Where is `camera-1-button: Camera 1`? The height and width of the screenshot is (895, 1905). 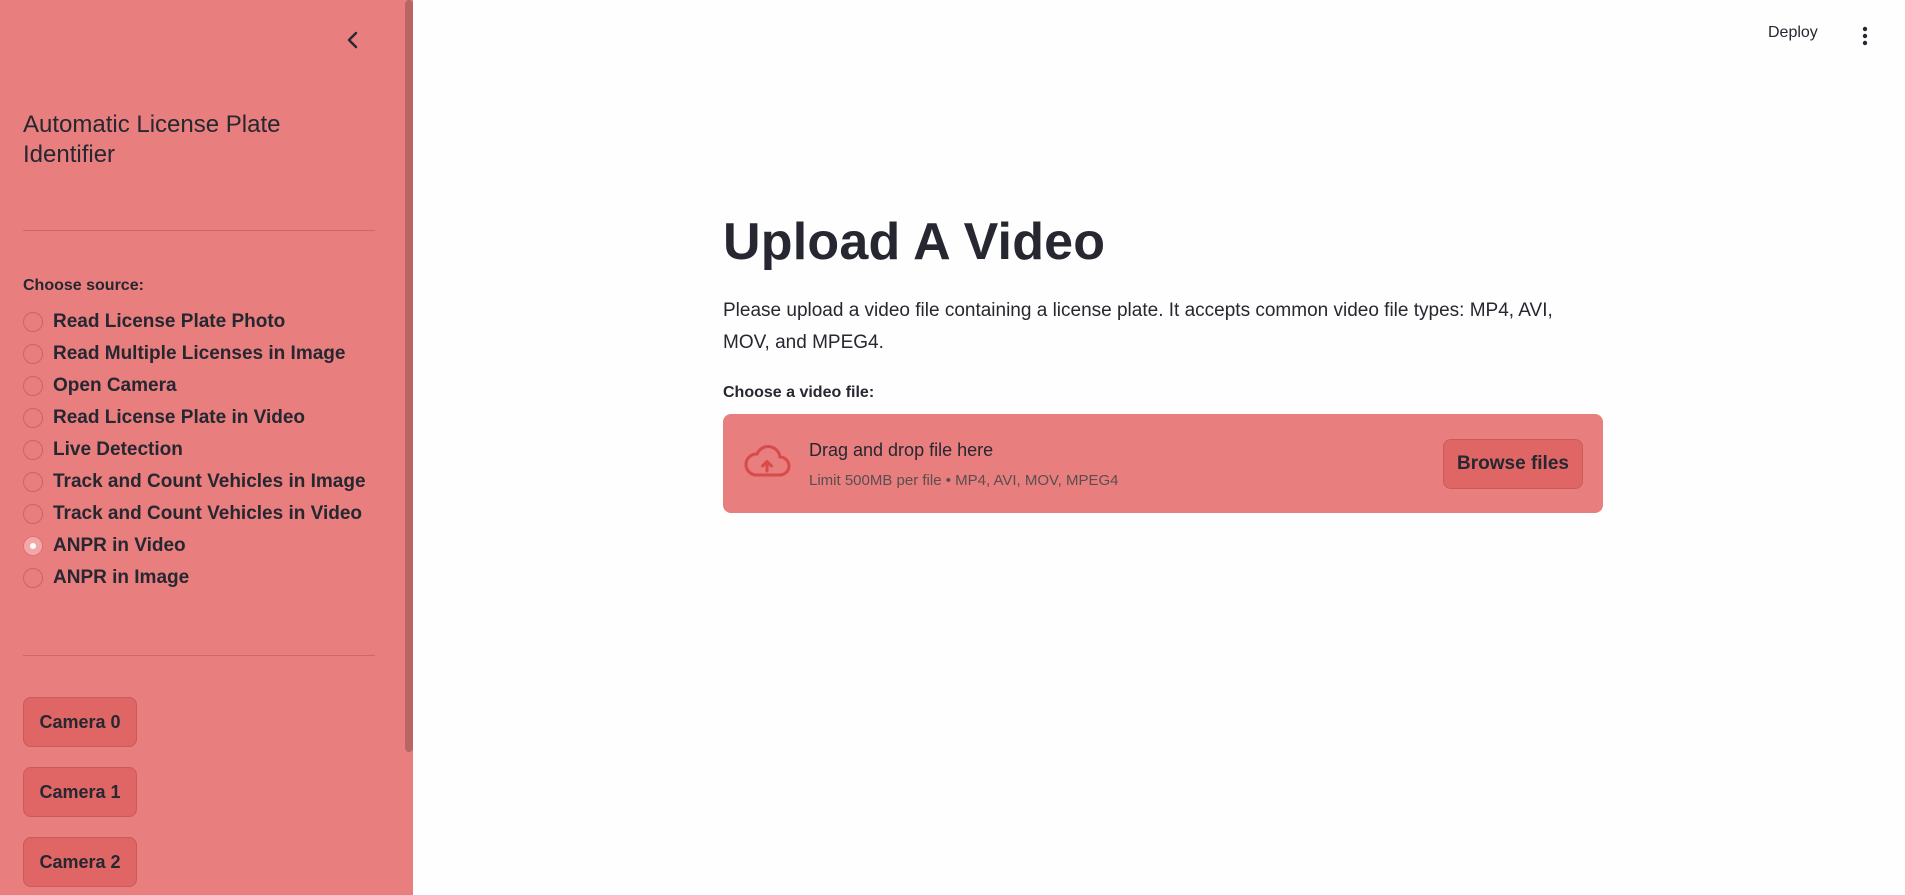
camera-1-button: Camera 1 is located at coordinates (80, 792).